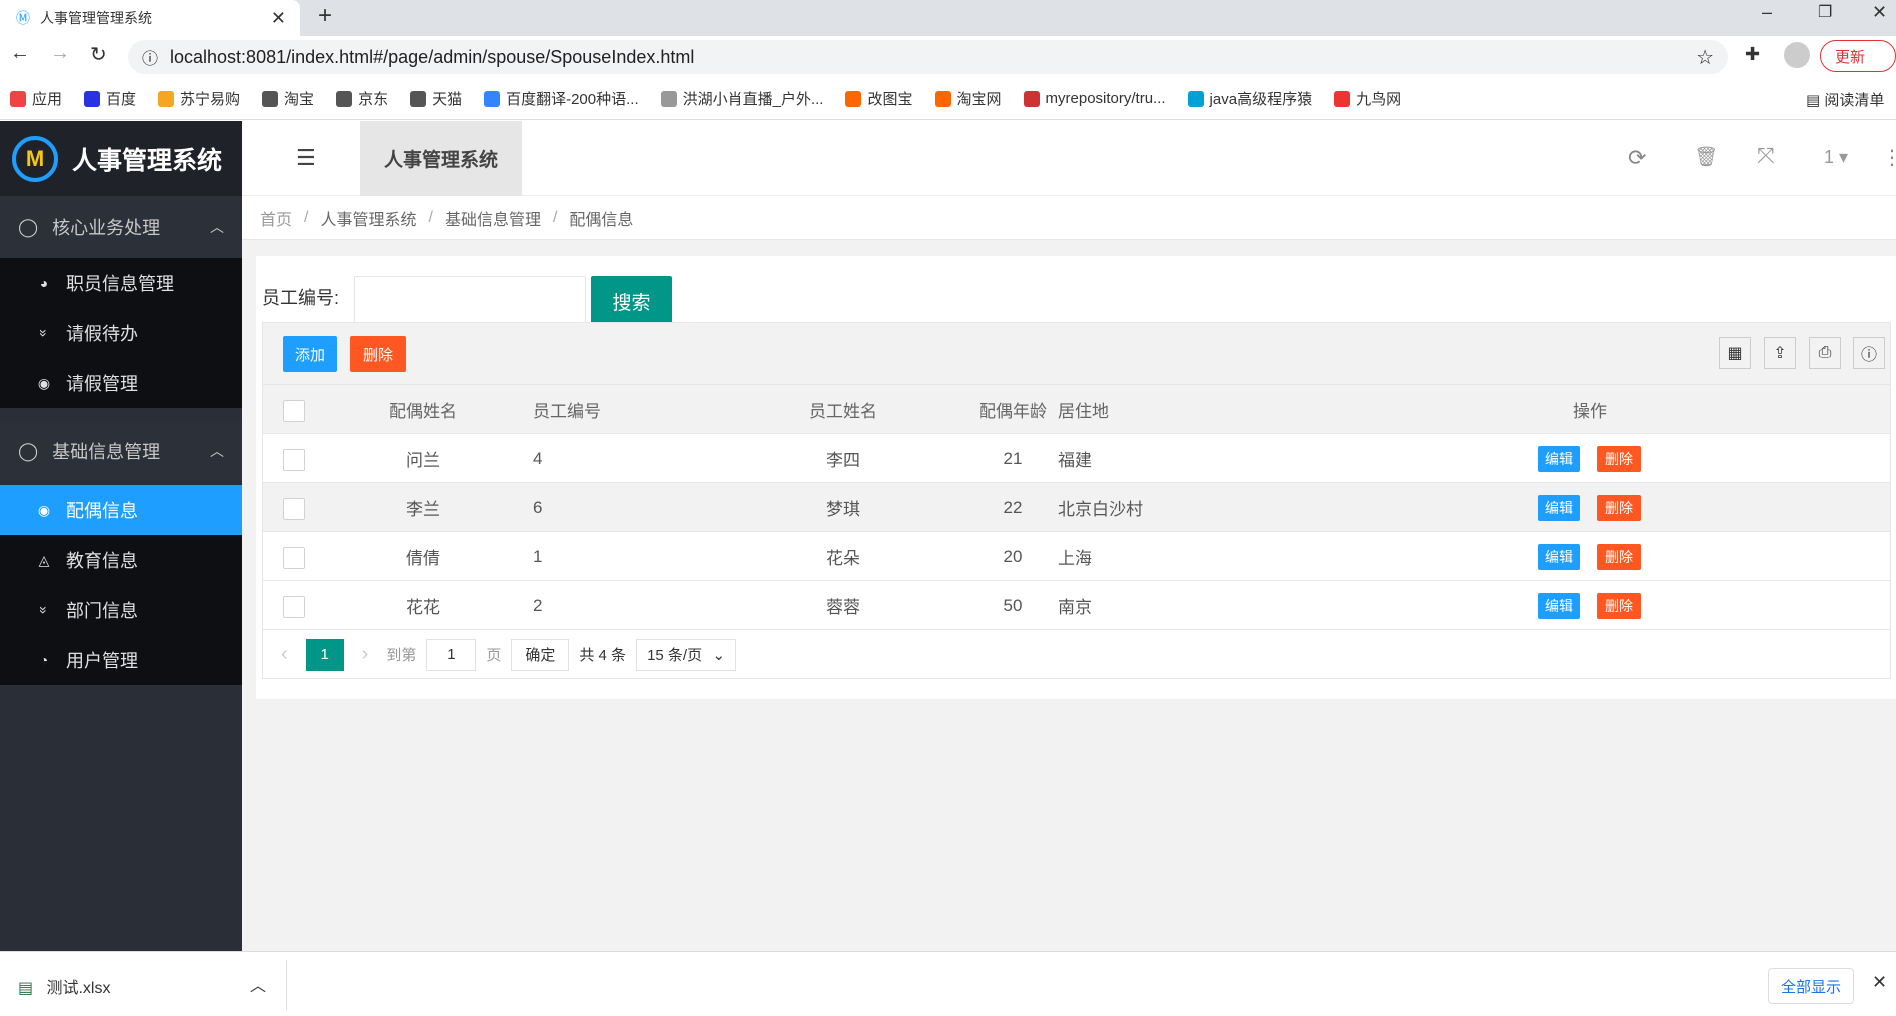  I want to click on forward-icon: →, so click(60, 53).